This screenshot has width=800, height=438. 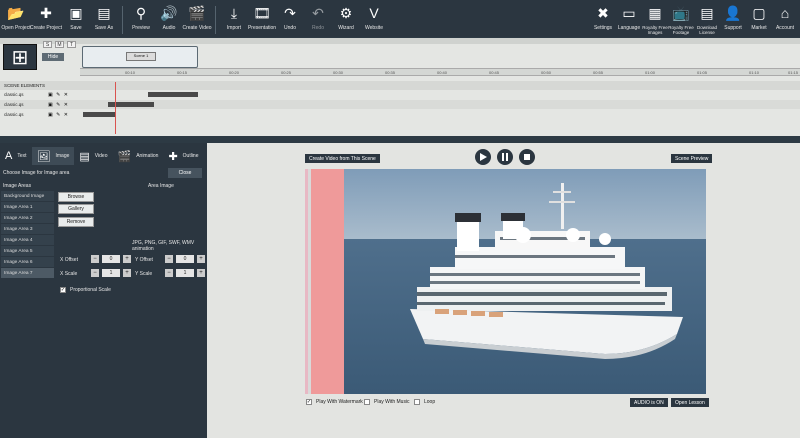 I want to click on list-item: Image Area 1, so click(x=27, y=207).